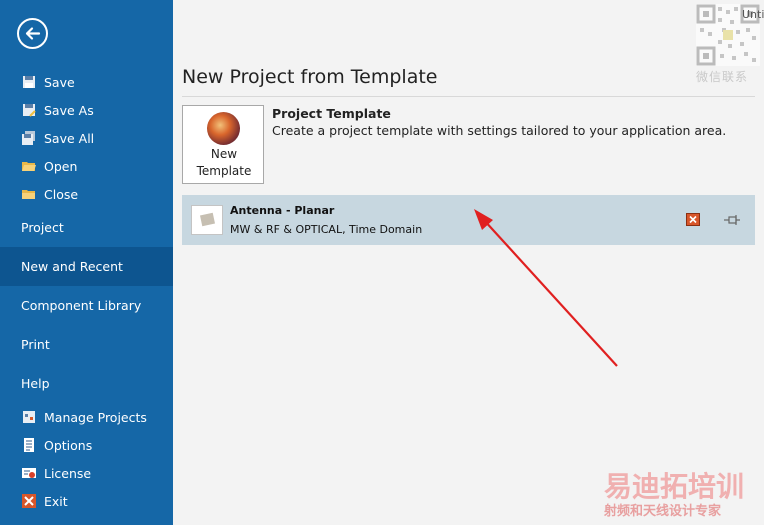 The width and height of the screenshot is (764, 525). Describe the element at coordinates (68, 473) in the screenshot. I see `menu-license-label: License` at that location.